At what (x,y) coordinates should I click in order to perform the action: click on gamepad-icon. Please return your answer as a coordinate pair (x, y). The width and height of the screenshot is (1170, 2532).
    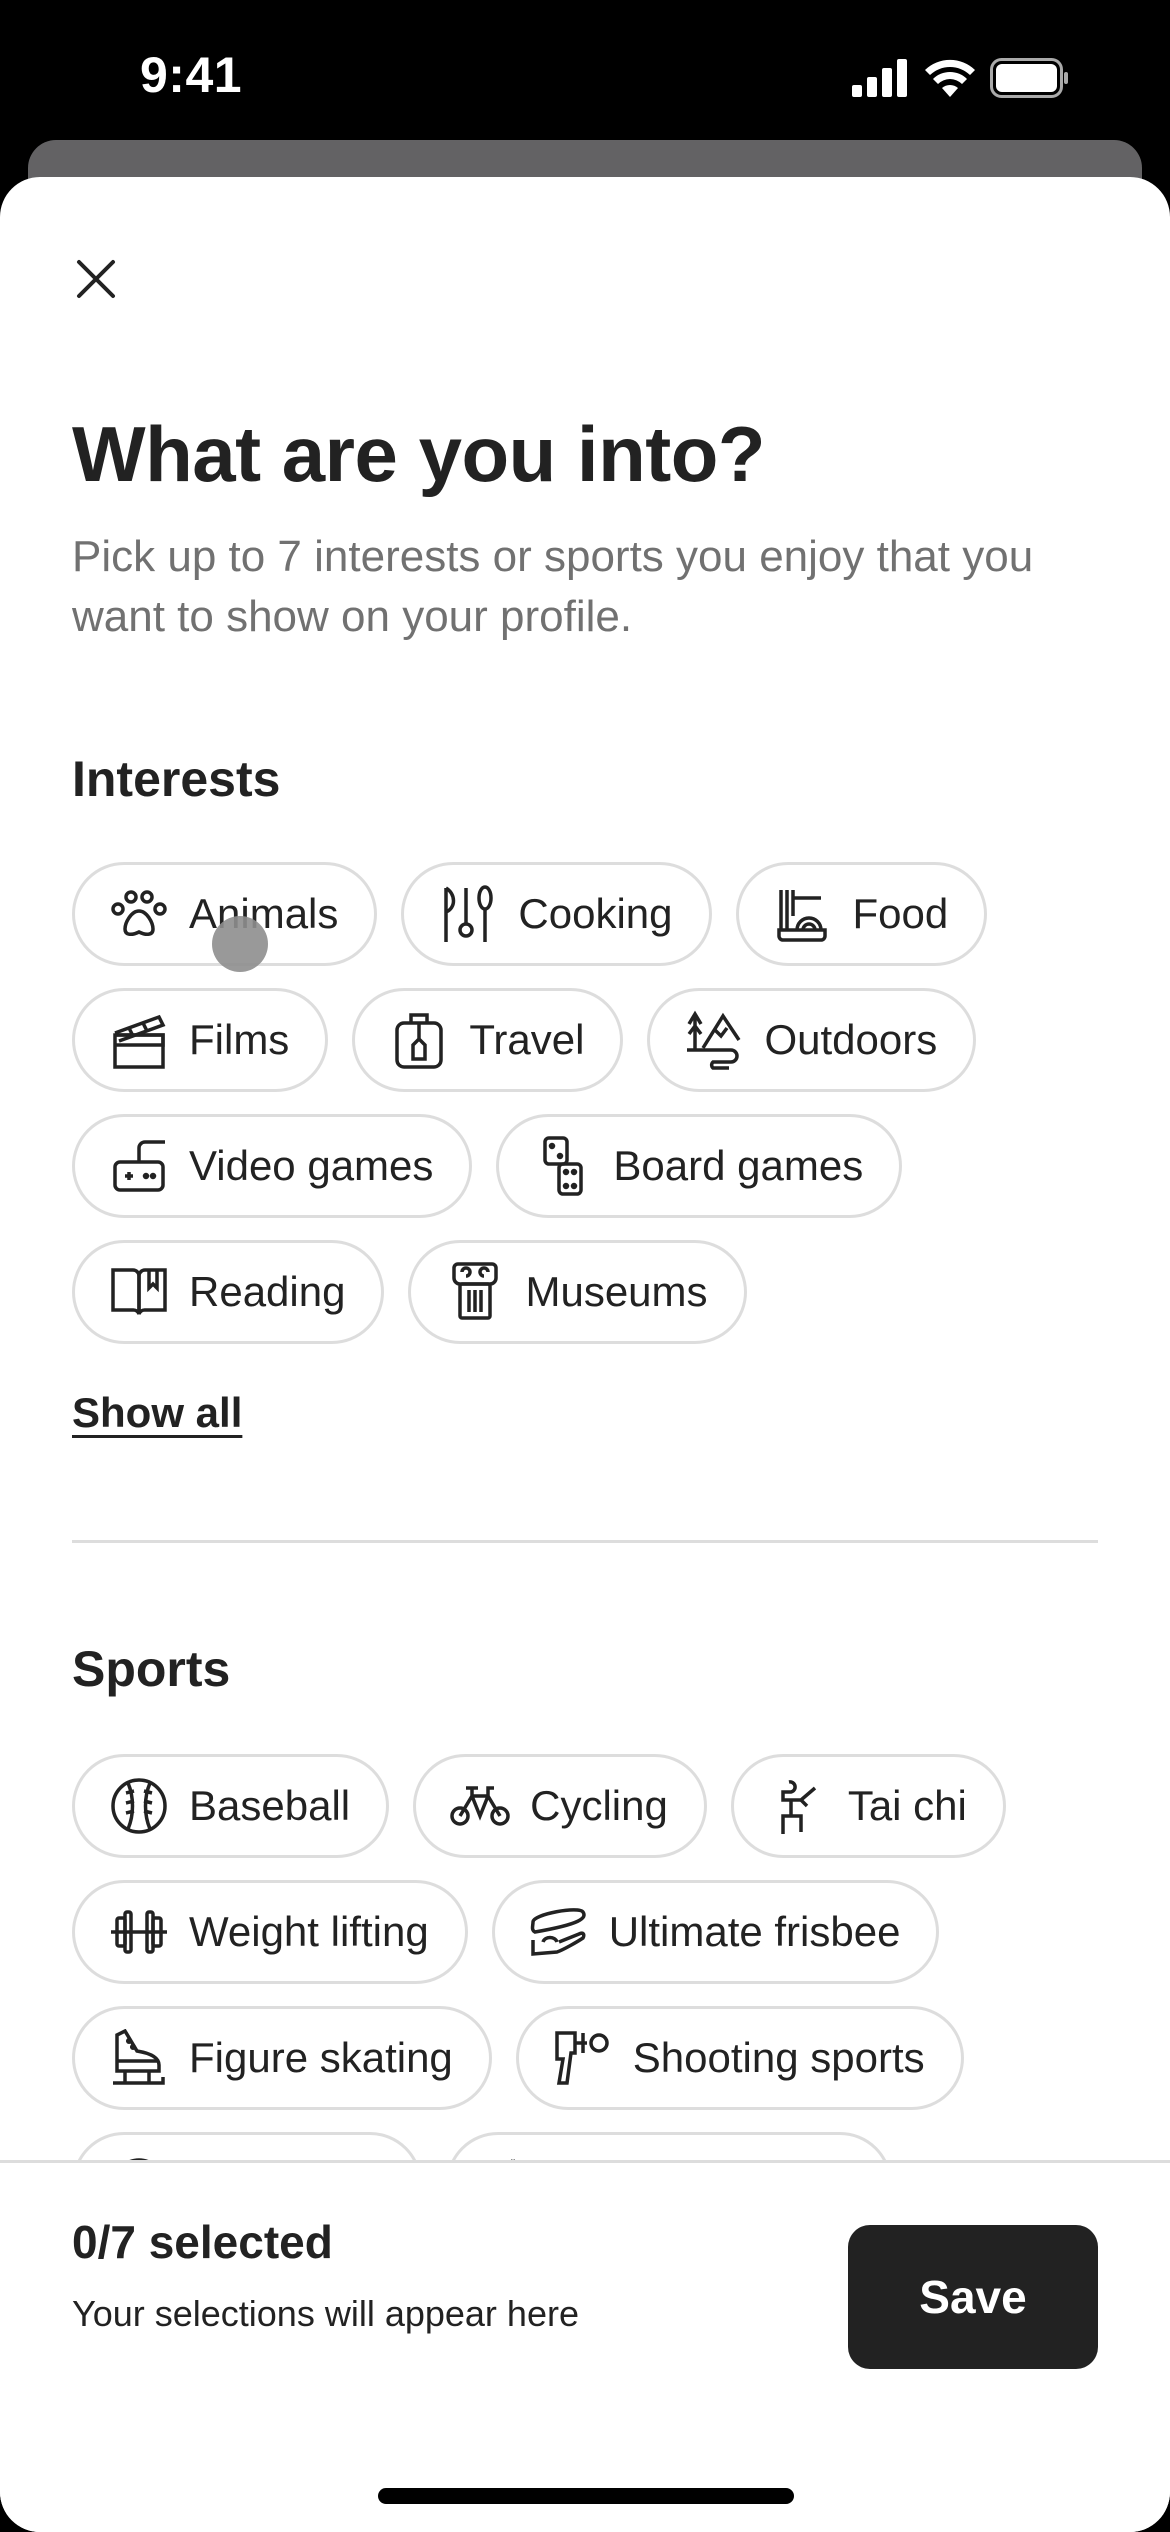
    Looking at the image, I should click on (139, 1166).